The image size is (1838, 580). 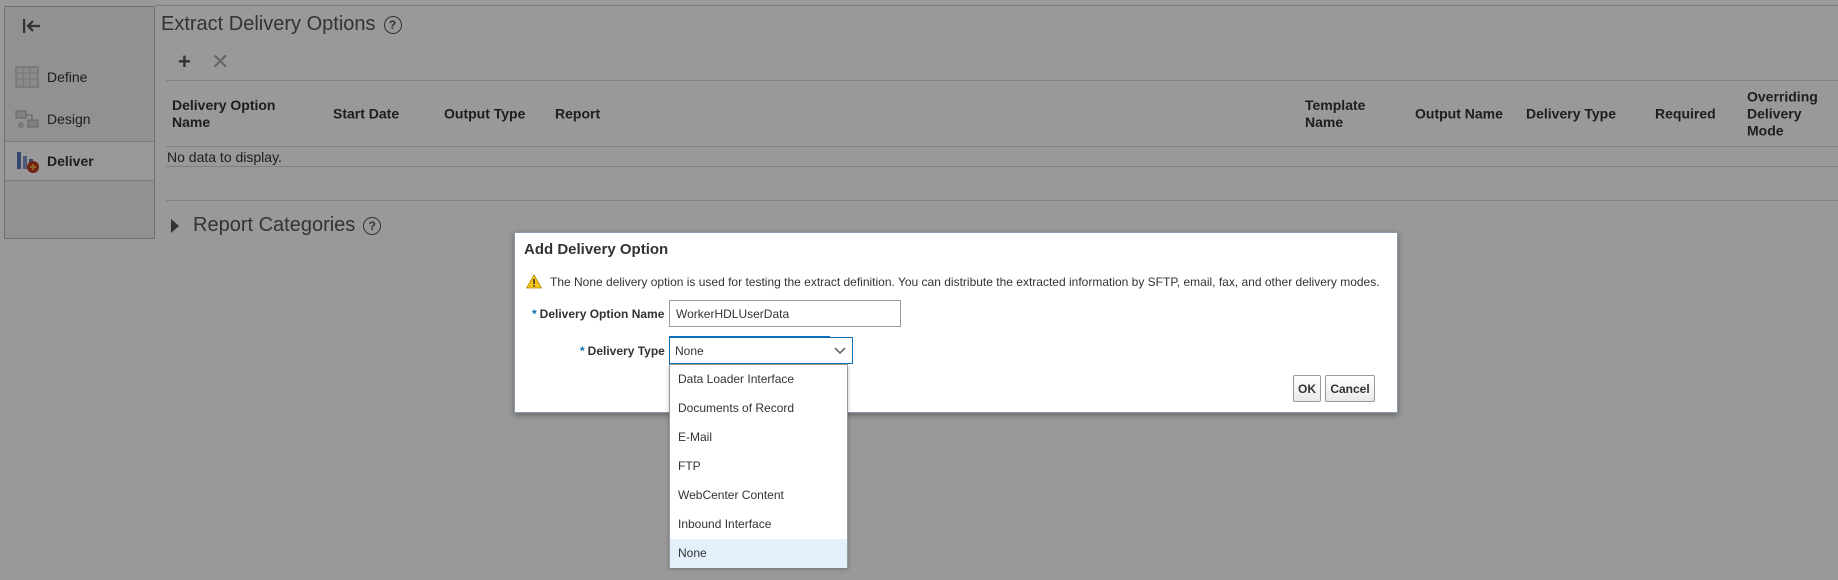 I want to click on dropdown-option-selected: None, so click(x=758, y=553).